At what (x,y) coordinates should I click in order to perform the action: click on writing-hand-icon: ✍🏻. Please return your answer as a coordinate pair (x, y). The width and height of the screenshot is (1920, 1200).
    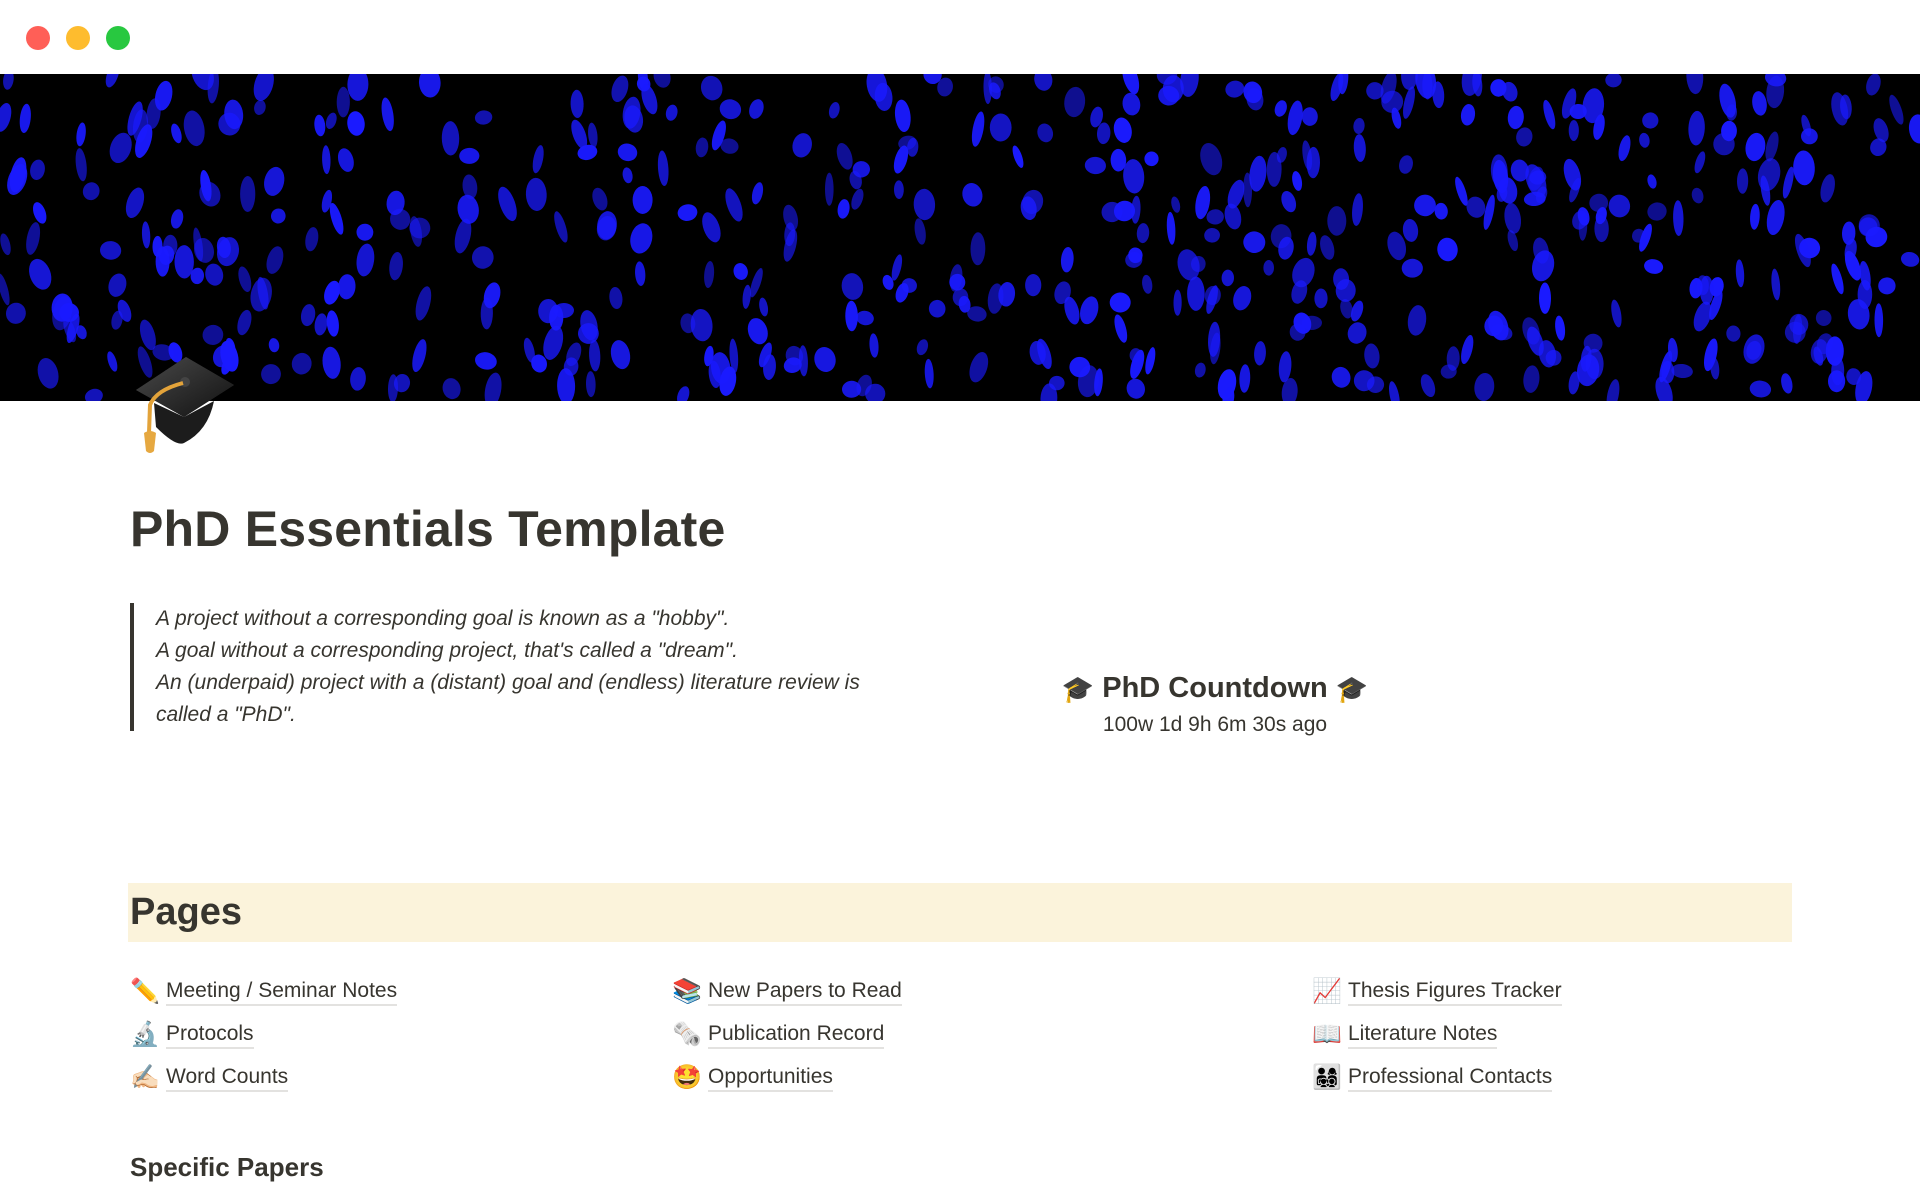
    Looking at the image, I should click on (145, 1077).